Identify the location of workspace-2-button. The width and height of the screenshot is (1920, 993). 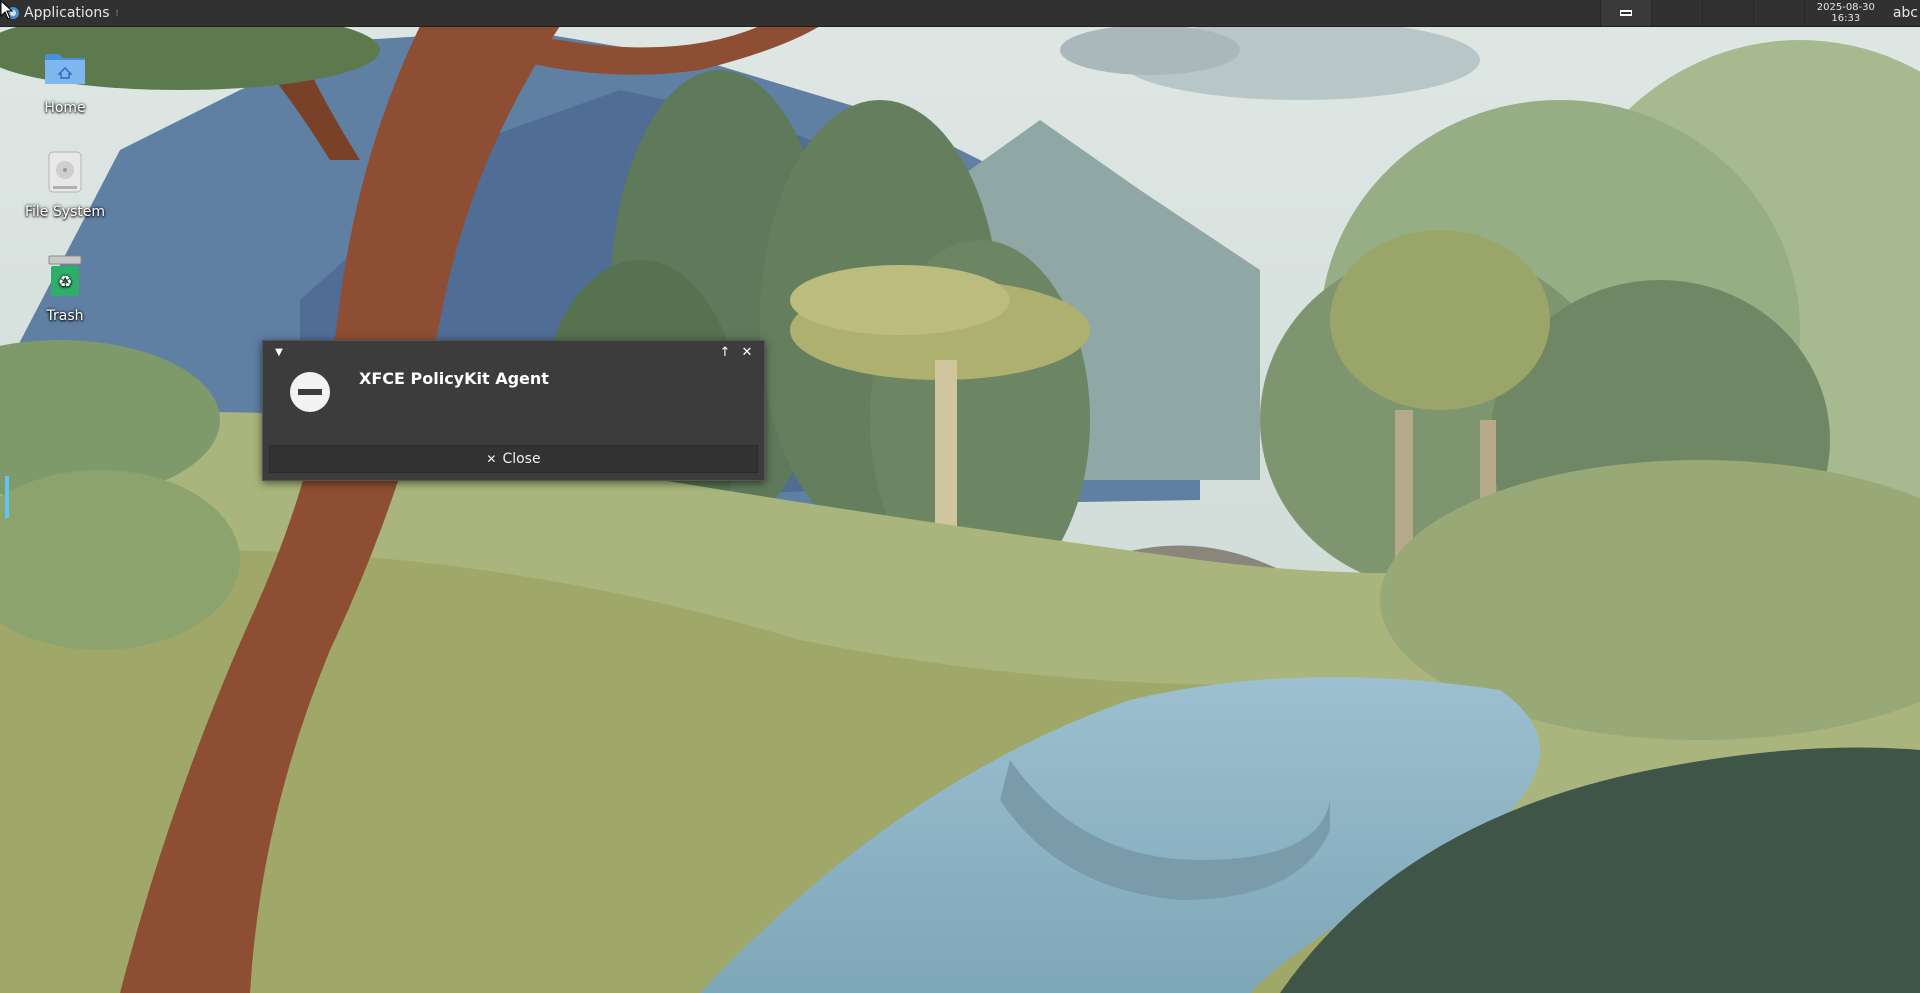
(1676, 13).